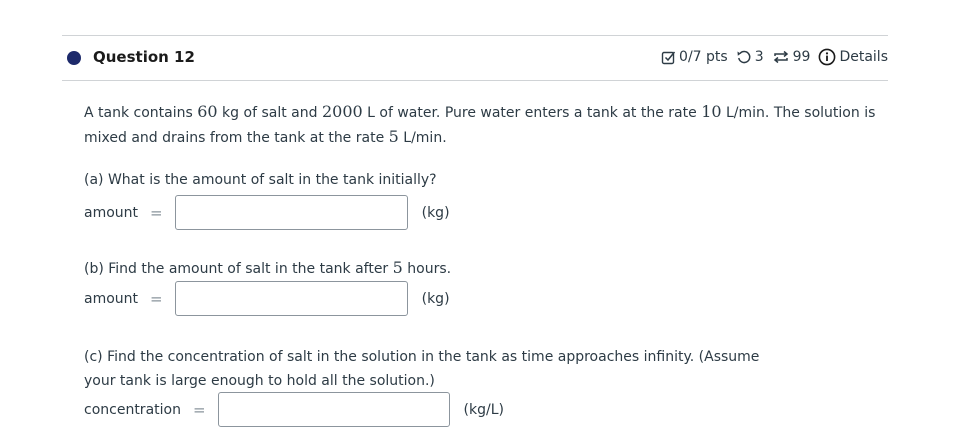 The image size is (975, 440). I want to click on question-meta: 0/7 pts 3 99 Details, so click(774, 57).